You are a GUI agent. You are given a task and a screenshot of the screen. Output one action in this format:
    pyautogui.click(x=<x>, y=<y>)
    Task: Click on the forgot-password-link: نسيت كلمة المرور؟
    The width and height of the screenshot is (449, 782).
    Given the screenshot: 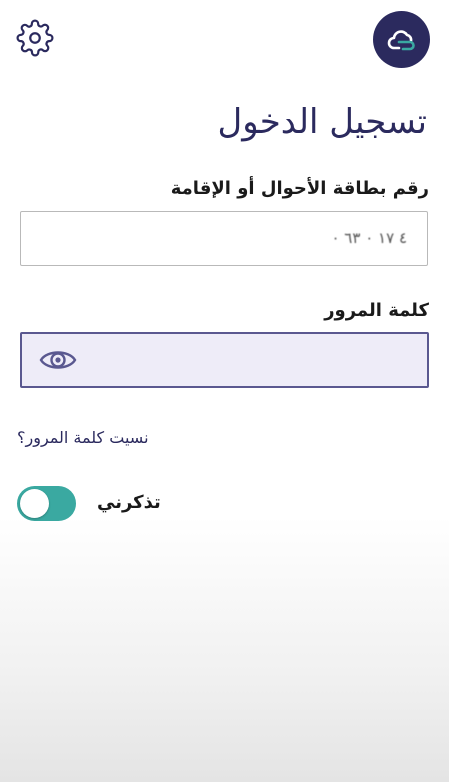 What is the action you would take?
    pyautogui.click(x=83, y=437)
    